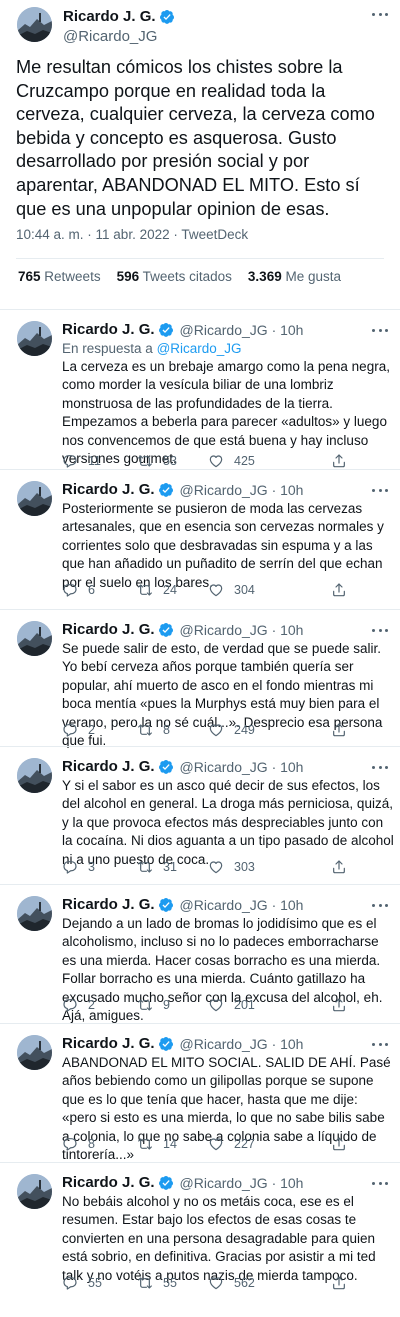  I want to click on reply-actions: 55 55 562, so click(212, 1284).